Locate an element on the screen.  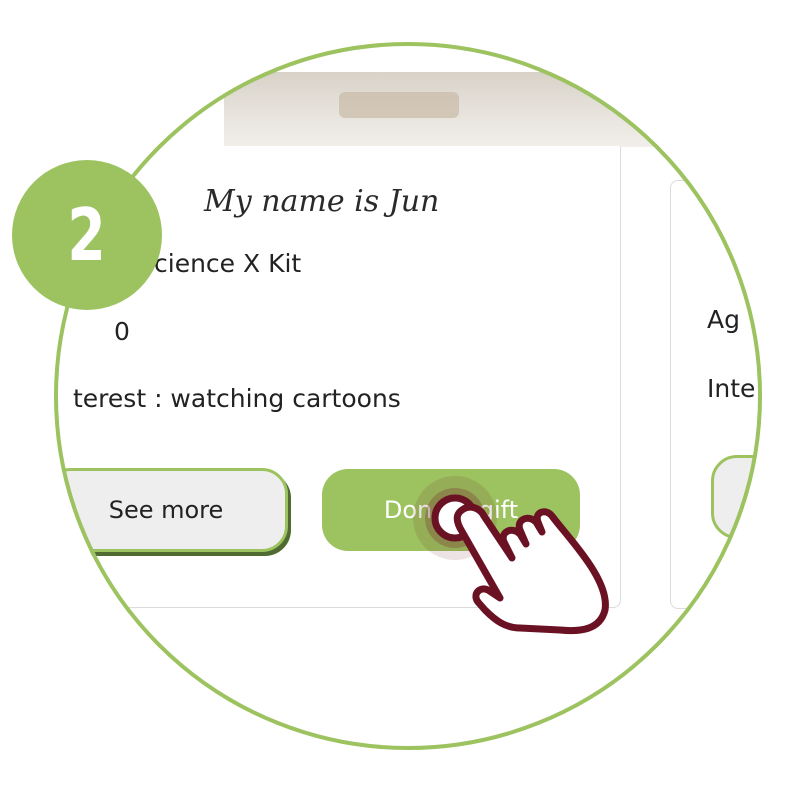
child-photo is located at coordinates (439, 109).